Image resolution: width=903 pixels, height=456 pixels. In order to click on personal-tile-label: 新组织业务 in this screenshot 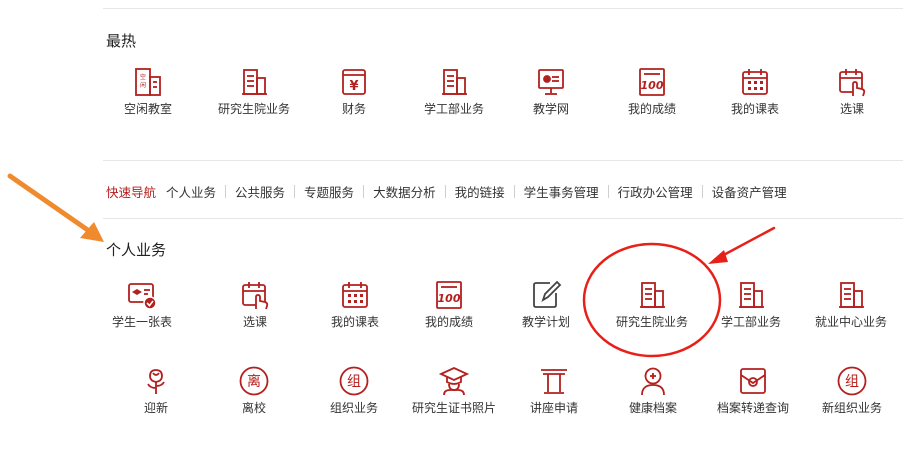, I will do `click(851, 408)`.